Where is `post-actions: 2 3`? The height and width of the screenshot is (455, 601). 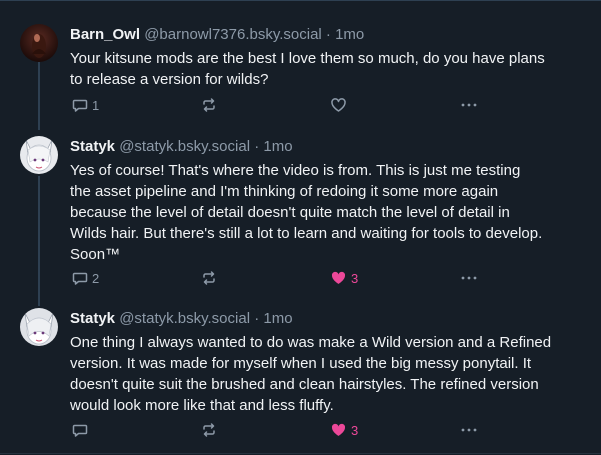 post-actions: 2 3 is located at coordinates (330, 278).